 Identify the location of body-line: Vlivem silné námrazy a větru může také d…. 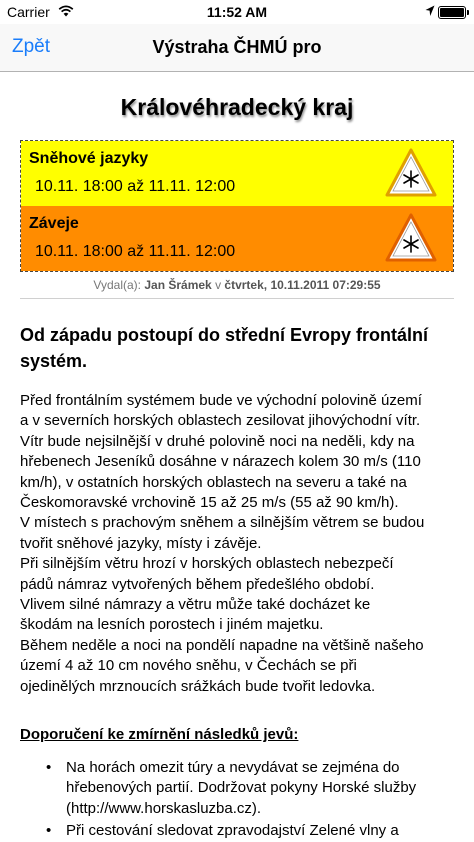
(195, 605).